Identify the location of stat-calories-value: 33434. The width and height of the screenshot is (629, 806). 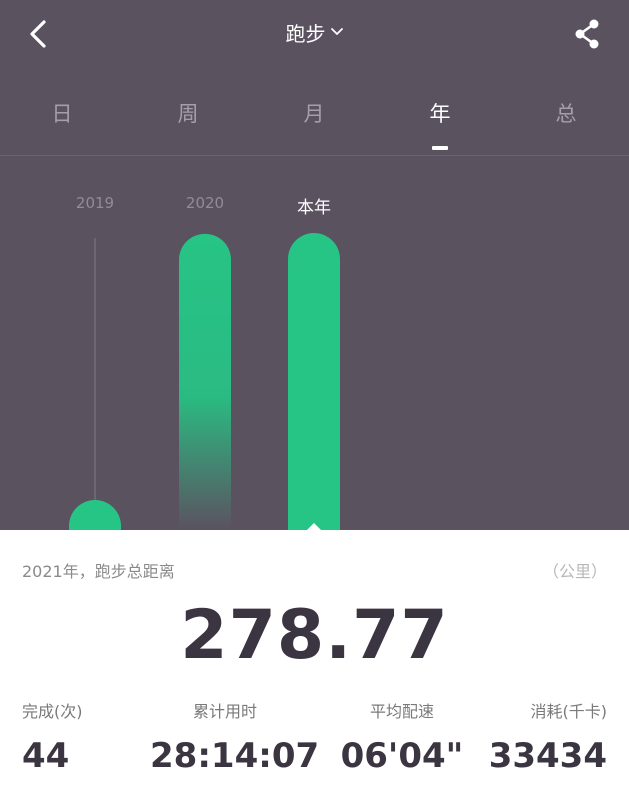
(547, 756).